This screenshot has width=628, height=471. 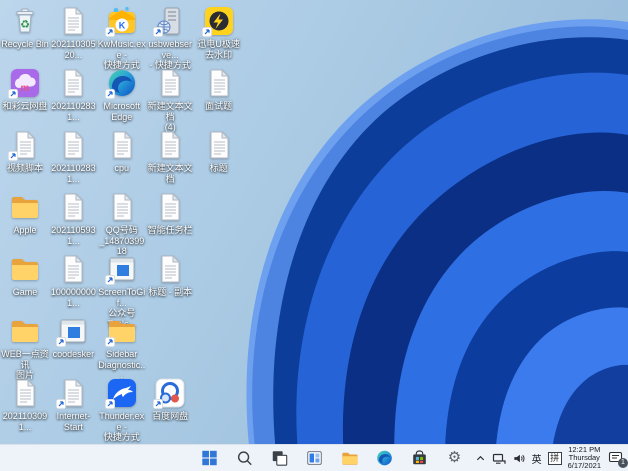 I want to click on desktop-icon-doc-biaoti: 标题, so click(x=219, y=151).